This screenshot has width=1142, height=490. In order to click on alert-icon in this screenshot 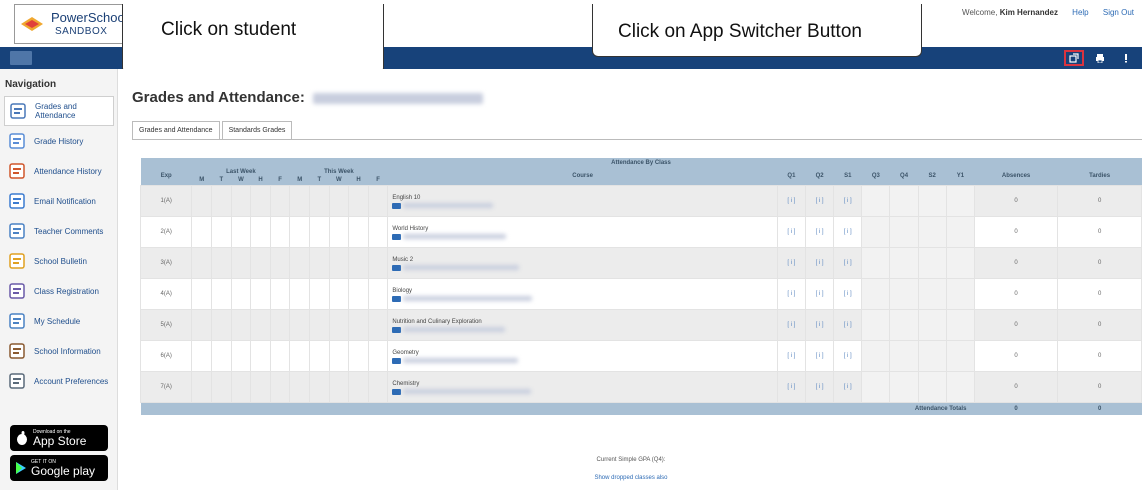, I will do `click(1126, 58)`.